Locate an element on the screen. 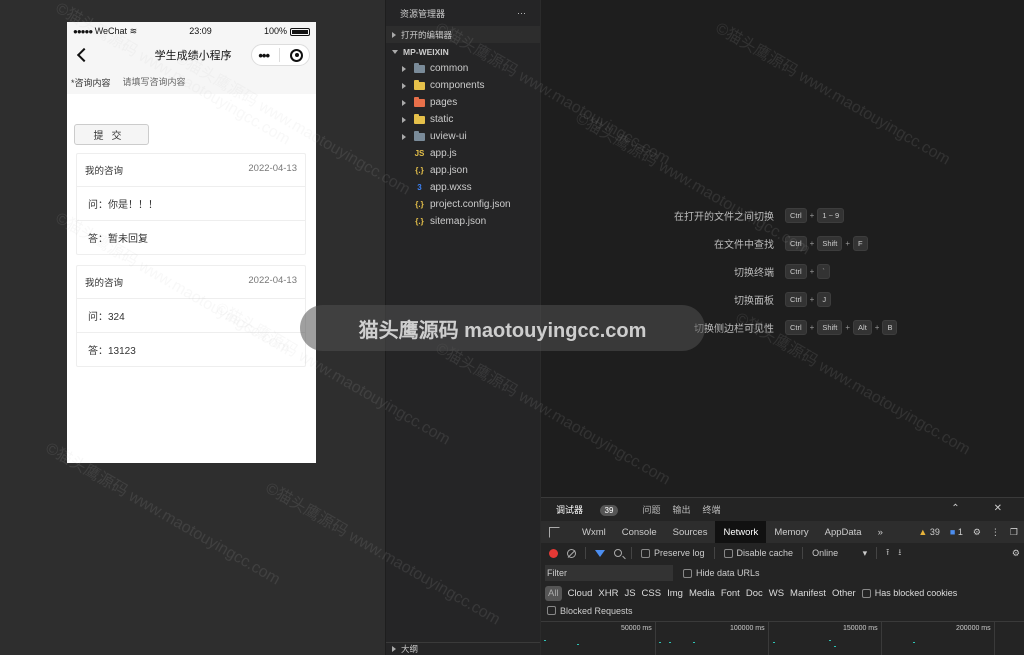  tab-appdata: AppData is located at coordinates (843, 532).